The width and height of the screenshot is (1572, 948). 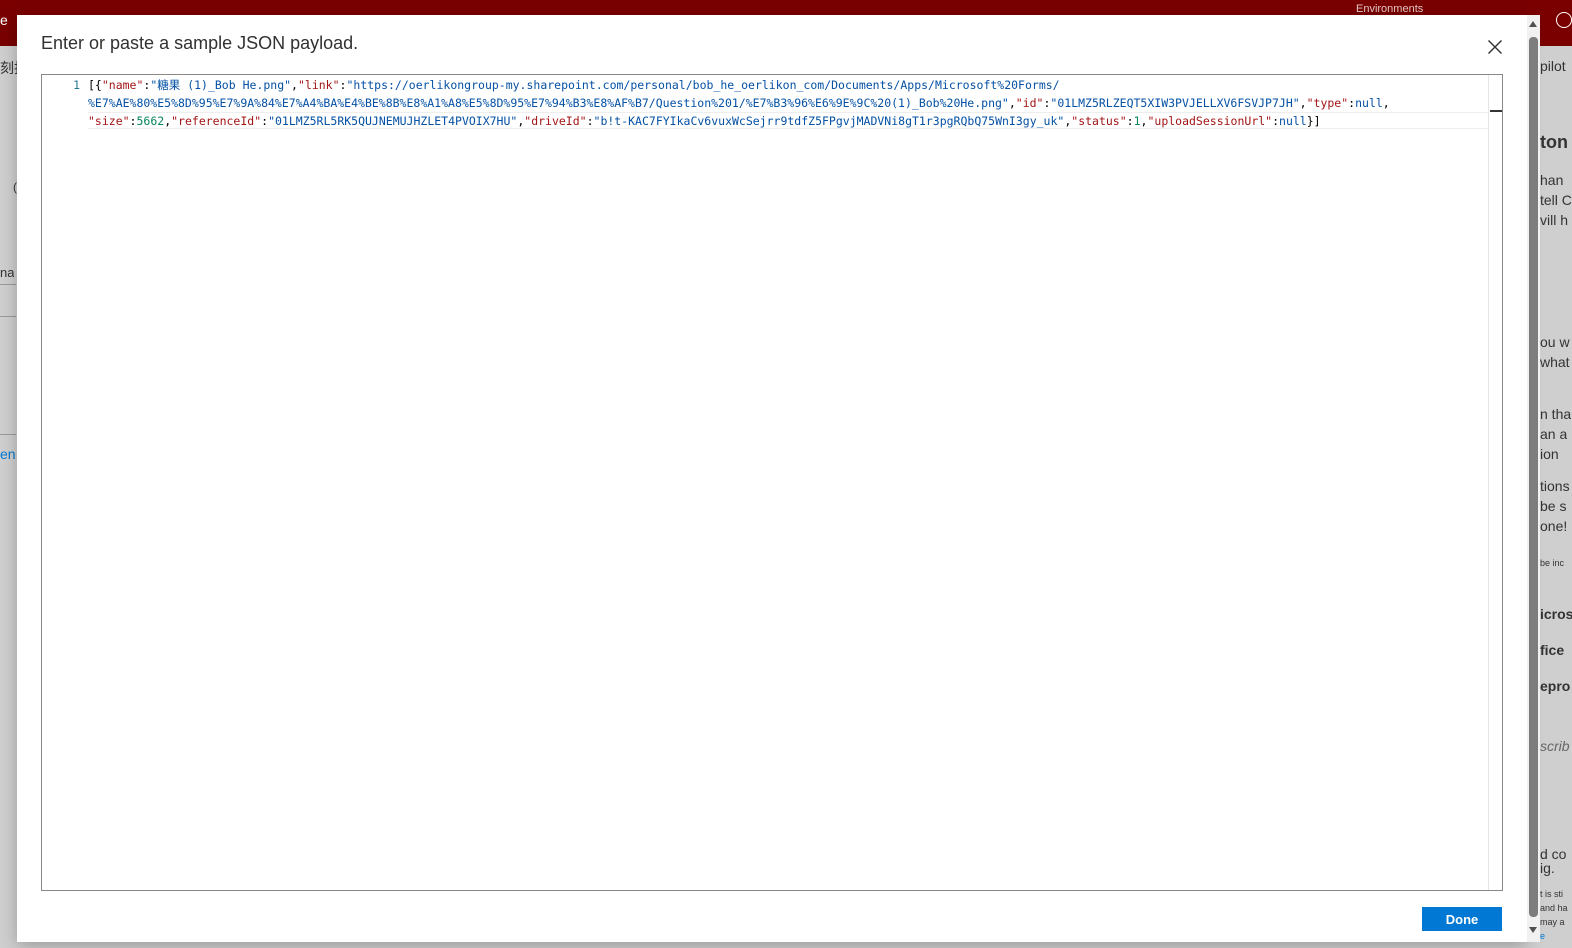 What do you see at coordinates (8, 454) in the screenshot?
I see `bg-text-fragment: en` at bounding box center [8, 454].